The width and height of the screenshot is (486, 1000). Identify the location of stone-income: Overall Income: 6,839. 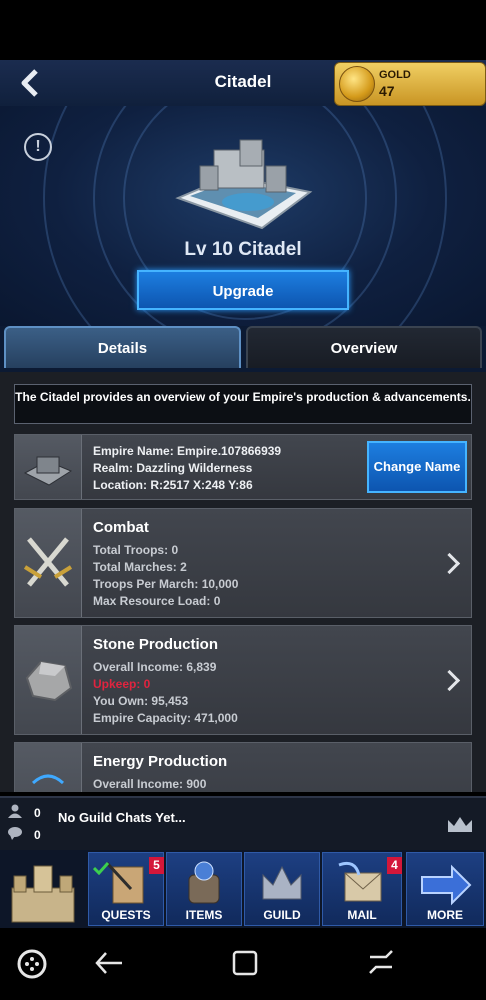
(155, 667).